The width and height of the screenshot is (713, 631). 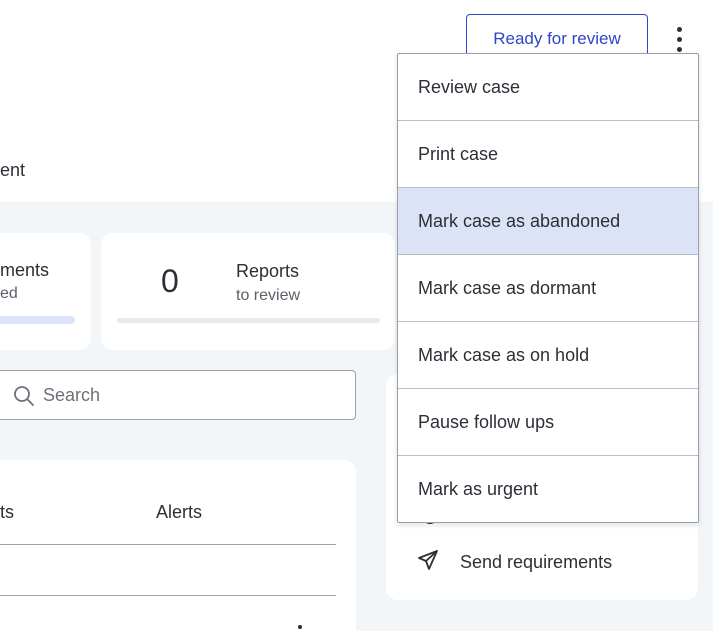 I want to click on search-icon, so click(x=24, y=398).